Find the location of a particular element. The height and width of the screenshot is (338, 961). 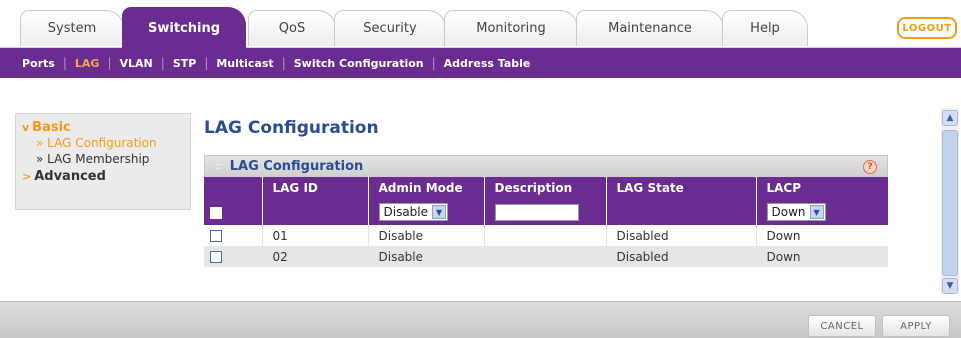

tab-system: System is located at coordinates (72, 28).